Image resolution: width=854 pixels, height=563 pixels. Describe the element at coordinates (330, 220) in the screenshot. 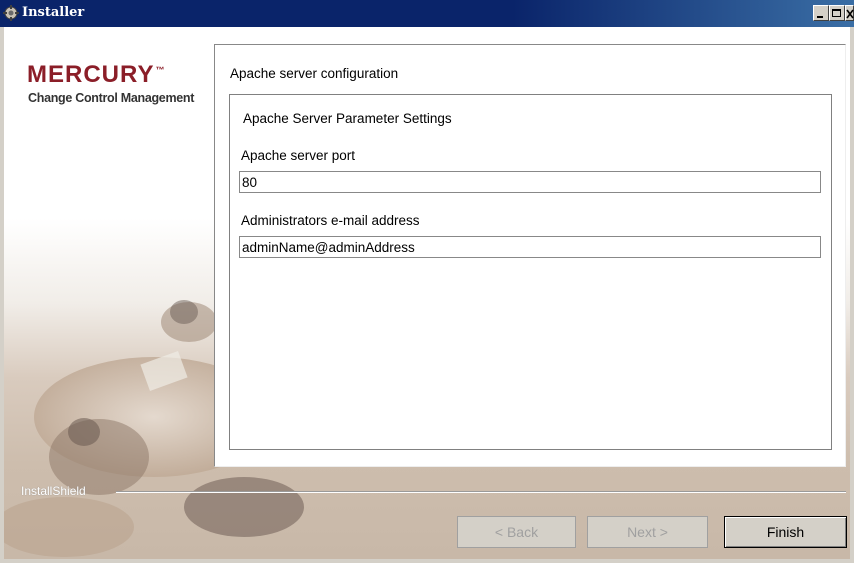

I see `email-label: Administrators e-mail address` at that location.